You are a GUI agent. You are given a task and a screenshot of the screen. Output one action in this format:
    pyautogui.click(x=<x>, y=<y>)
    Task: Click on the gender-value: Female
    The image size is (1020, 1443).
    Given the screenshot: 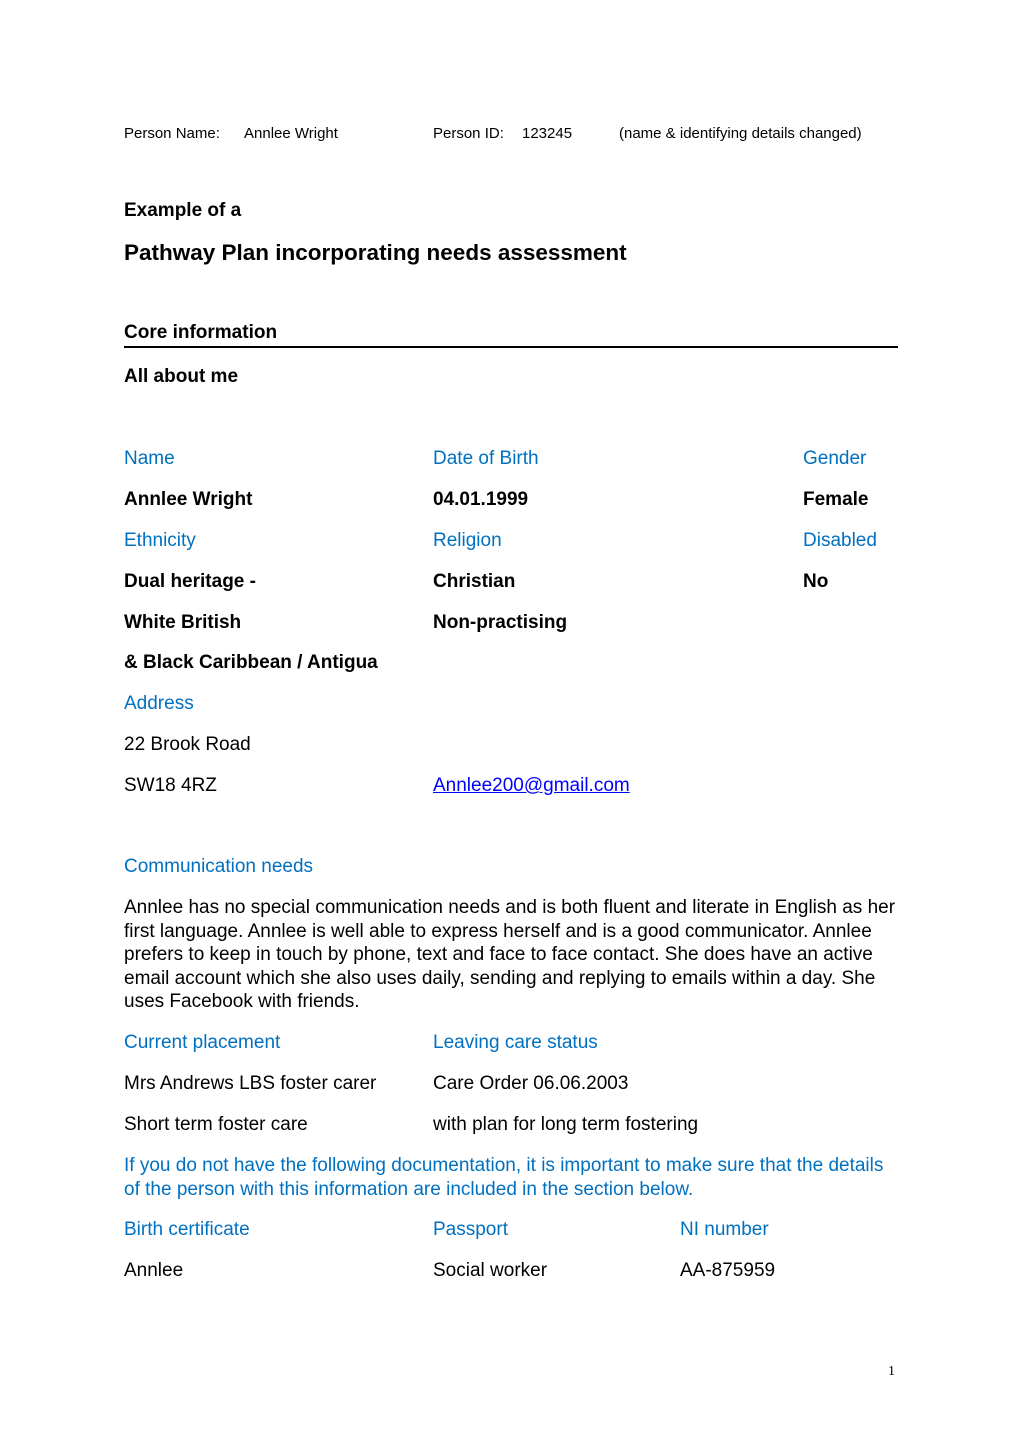 What is the action you would take?
    pyautogui.click(x=836, y=499)
    